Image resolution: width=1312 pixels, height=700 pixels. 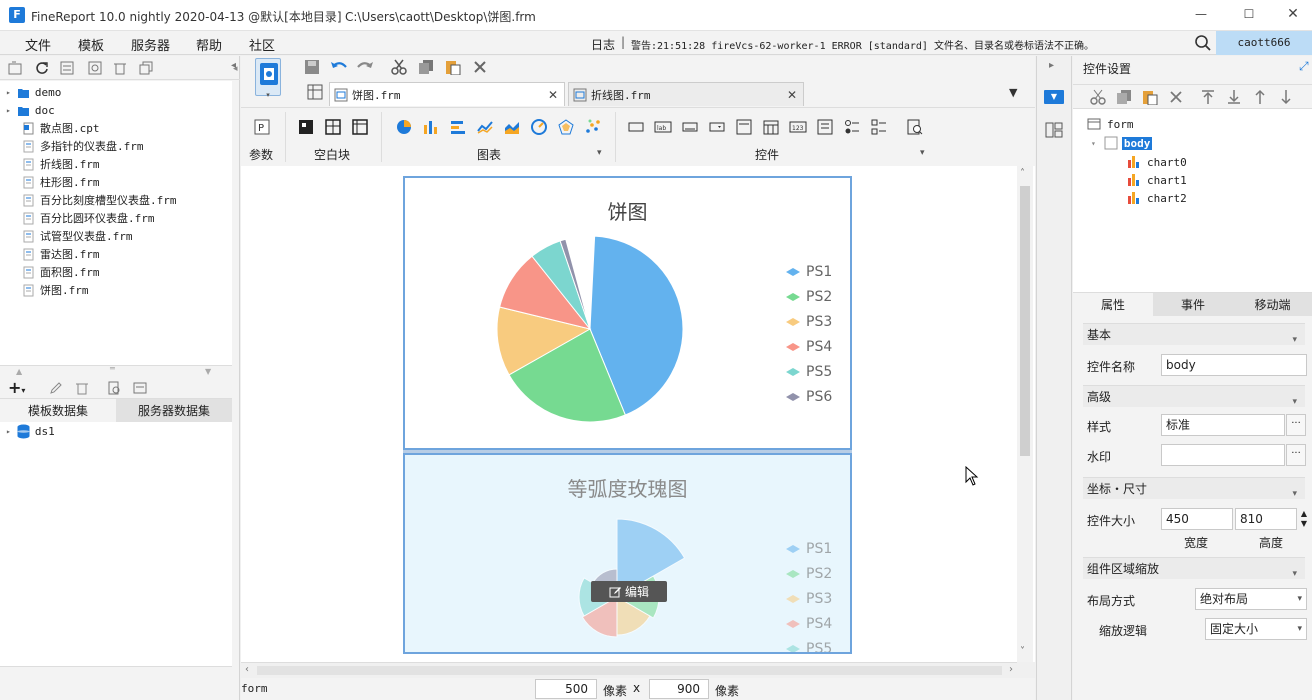 What do you see at coordinates (599, 153) in the screenshot?
I see `chart-expand-icon: ▾` at bounding box center [599, 153].